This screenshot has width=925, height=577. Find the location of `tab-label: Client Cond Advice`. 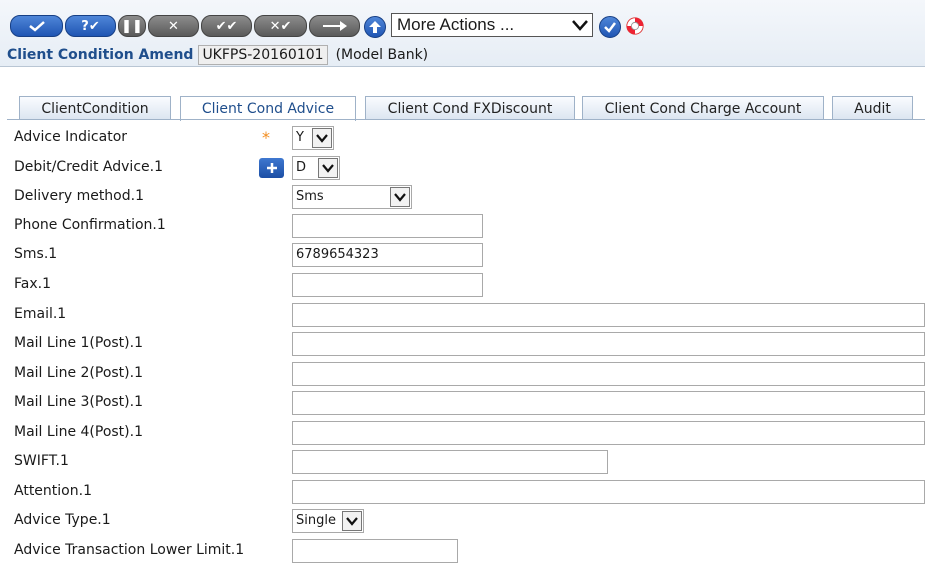

tab-label: Client Cond Advice is located at coordinates (268, 109).